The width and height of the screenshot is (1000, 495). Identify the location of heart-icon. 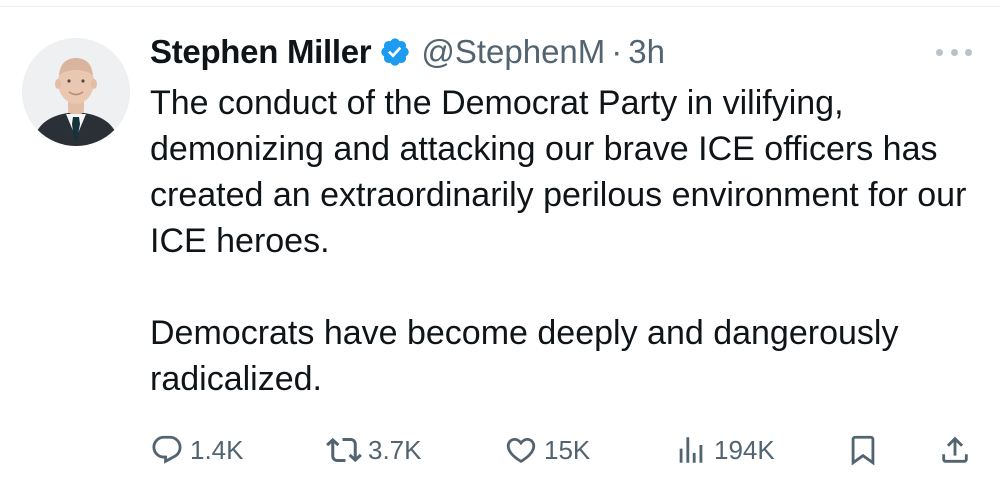
(521, 450).